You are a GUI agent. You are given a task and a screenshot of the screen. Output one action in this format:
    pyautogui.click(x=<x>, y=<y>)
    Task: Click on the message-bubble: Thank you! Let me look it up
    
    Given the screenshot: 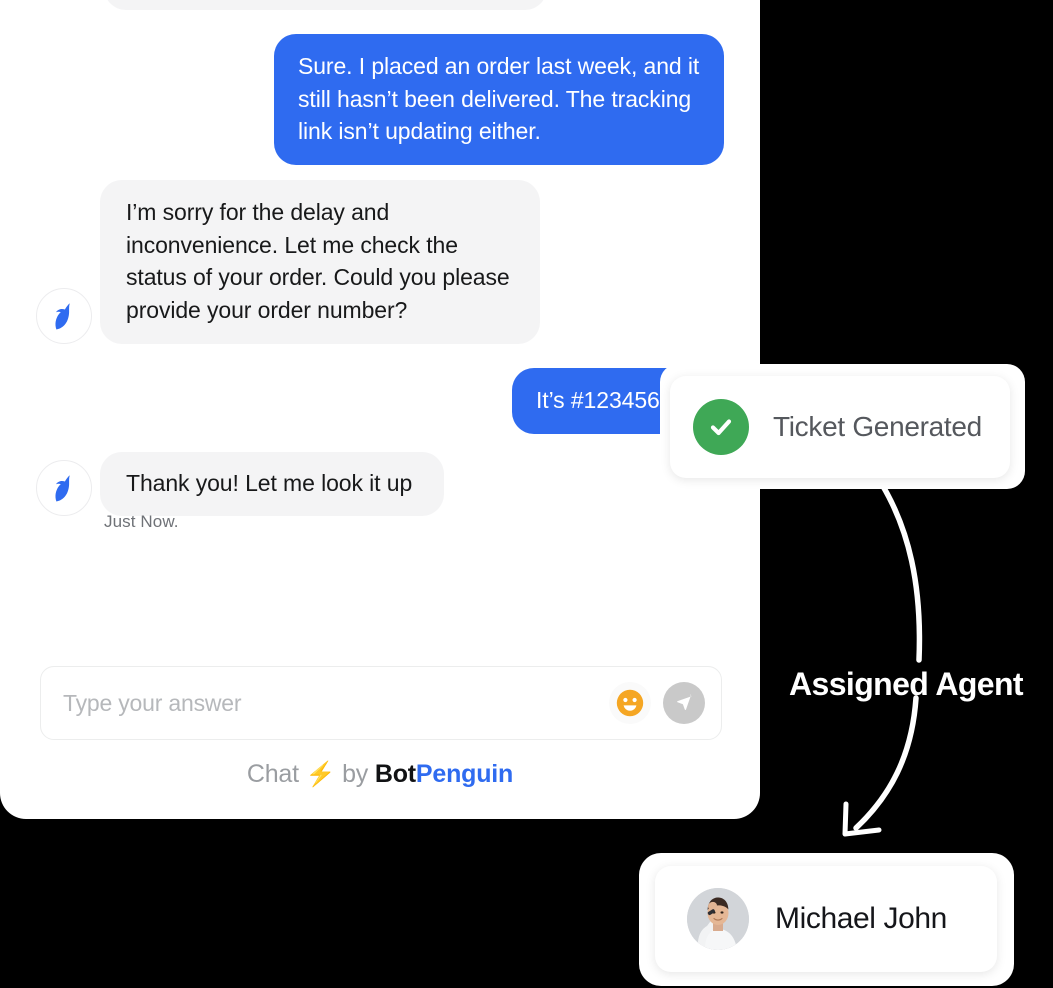 What is the action you would take?
    pyautogui.click(x=272, y=484)
    